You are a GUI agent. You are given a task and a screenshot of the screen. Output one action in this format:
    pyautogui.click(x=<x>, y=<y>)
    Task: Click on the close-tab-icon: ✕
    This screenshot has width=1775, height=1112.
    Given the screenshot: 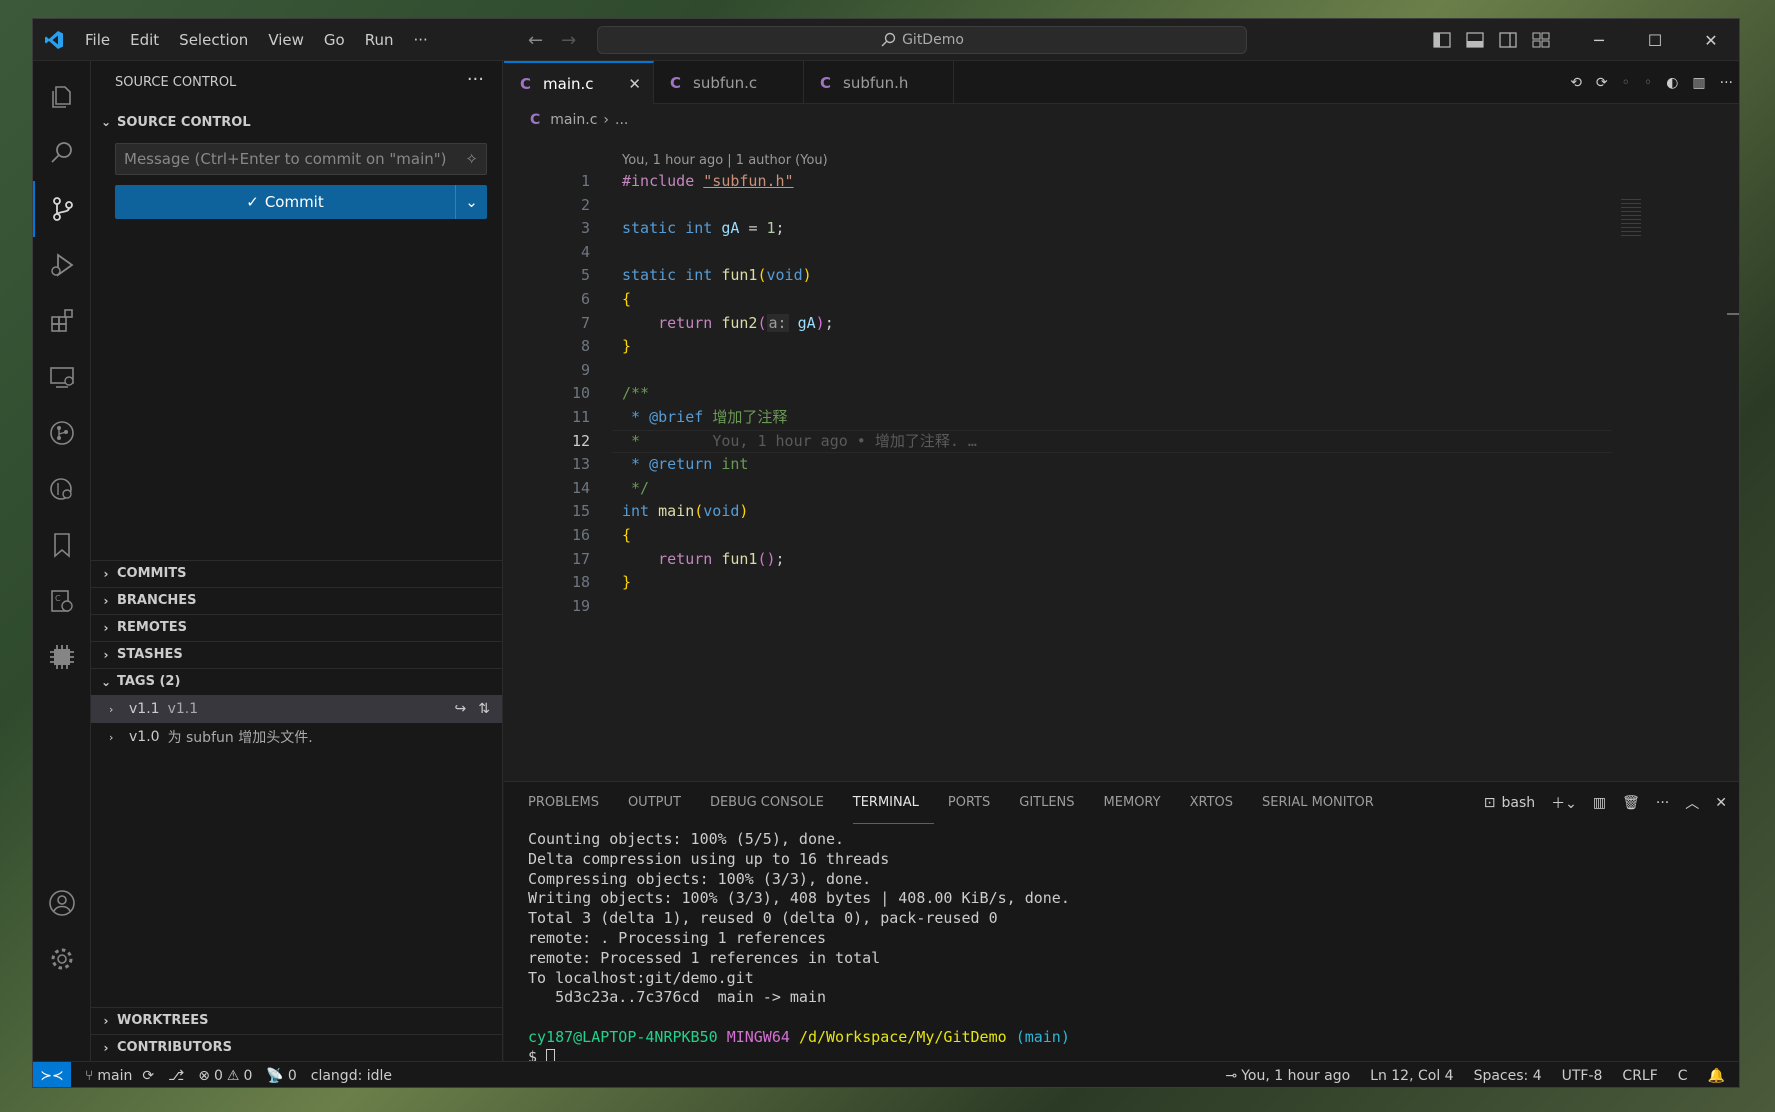 What is the action you would take?
    pyautogui.click(x=634, y=84)
    